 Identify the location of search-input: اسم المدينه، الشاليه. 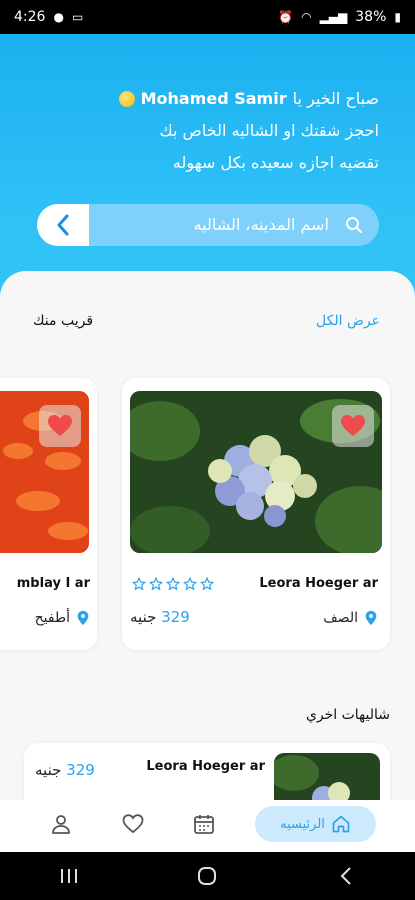
(261, 225).